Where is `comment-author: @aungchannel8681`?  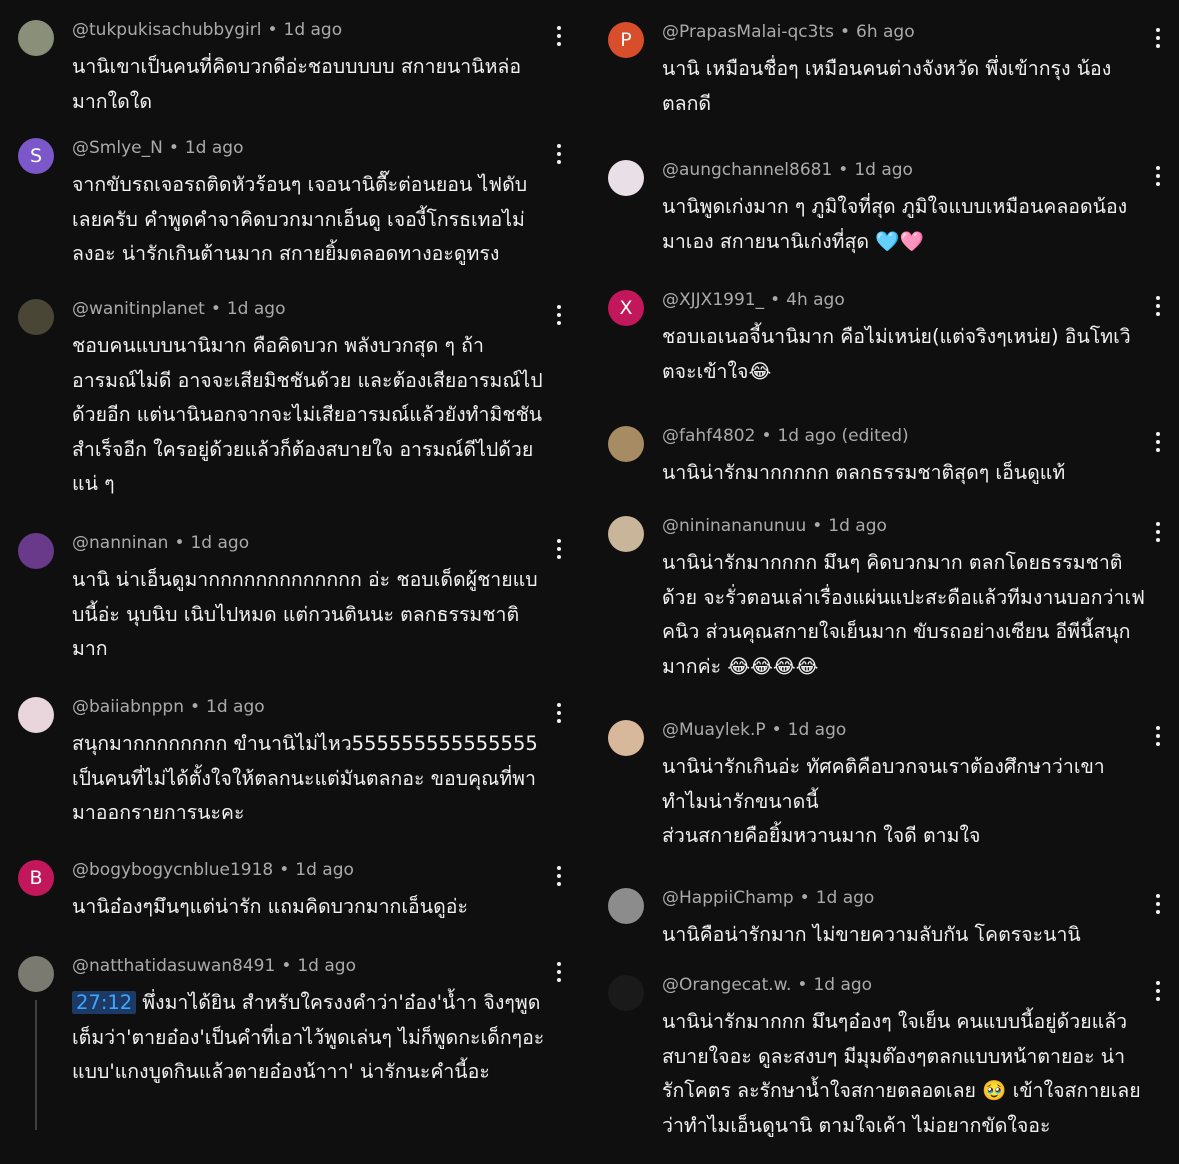 comment-author: @aungchannel8681 is located at coordinates (747, 170).